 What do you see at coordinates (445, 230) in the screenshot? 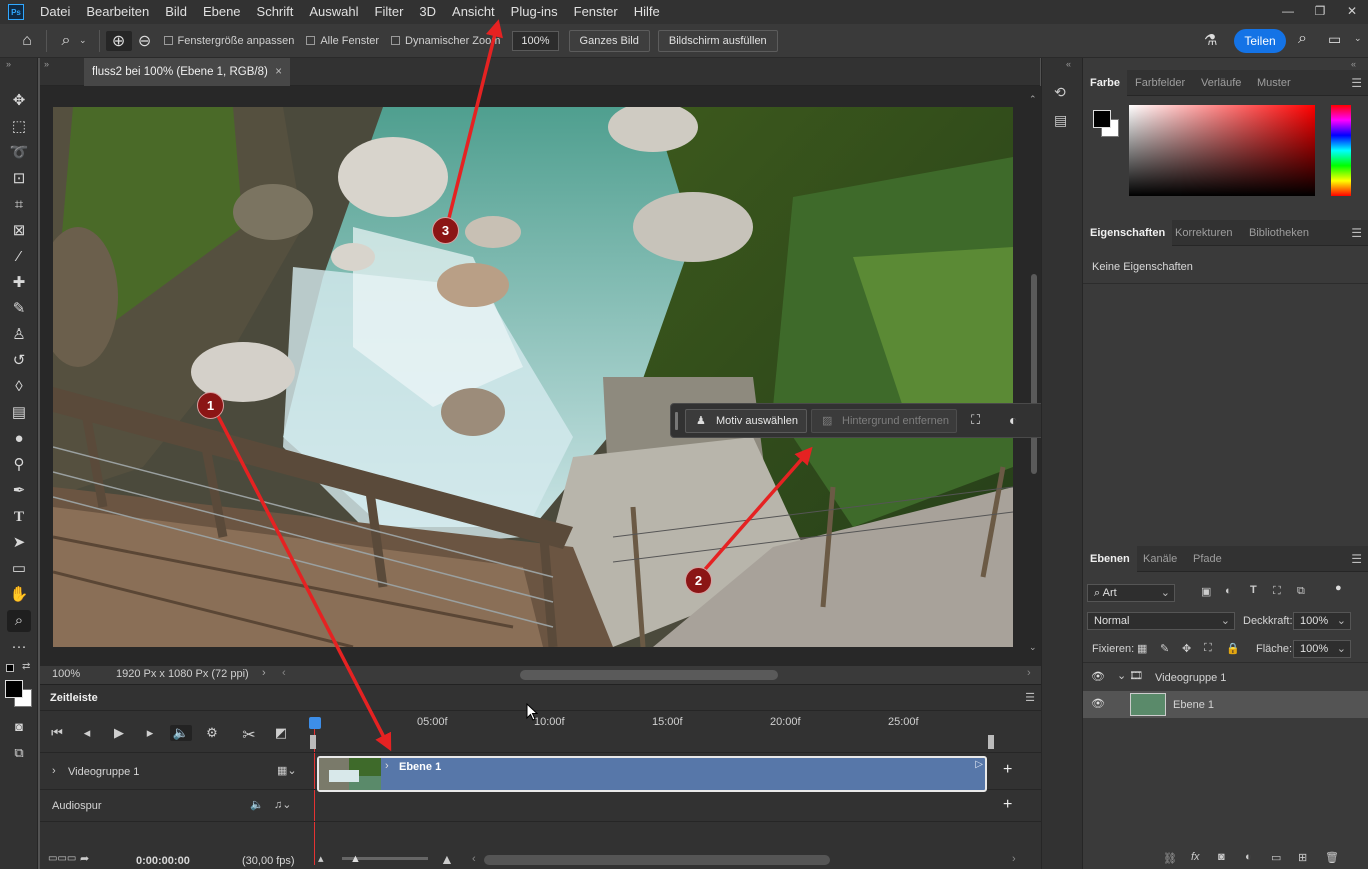
I see `annotation-marker-3: 3` at bounding box center [445, 230].